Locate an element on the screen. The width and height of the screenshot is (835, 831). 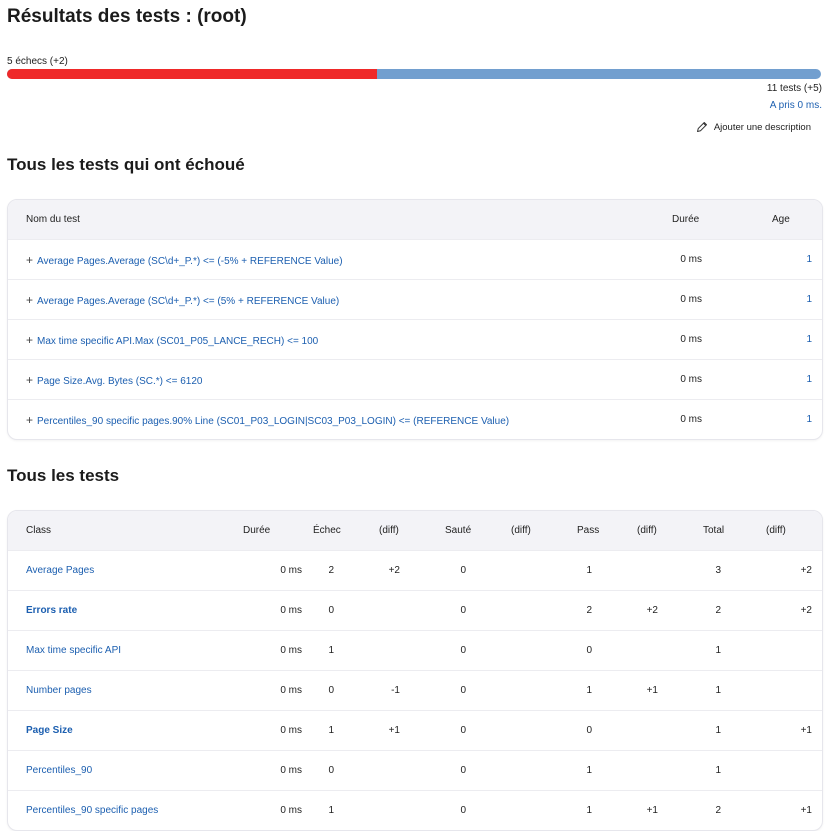
class-name-cell: Errors rate is located at coordinates (125, 610).